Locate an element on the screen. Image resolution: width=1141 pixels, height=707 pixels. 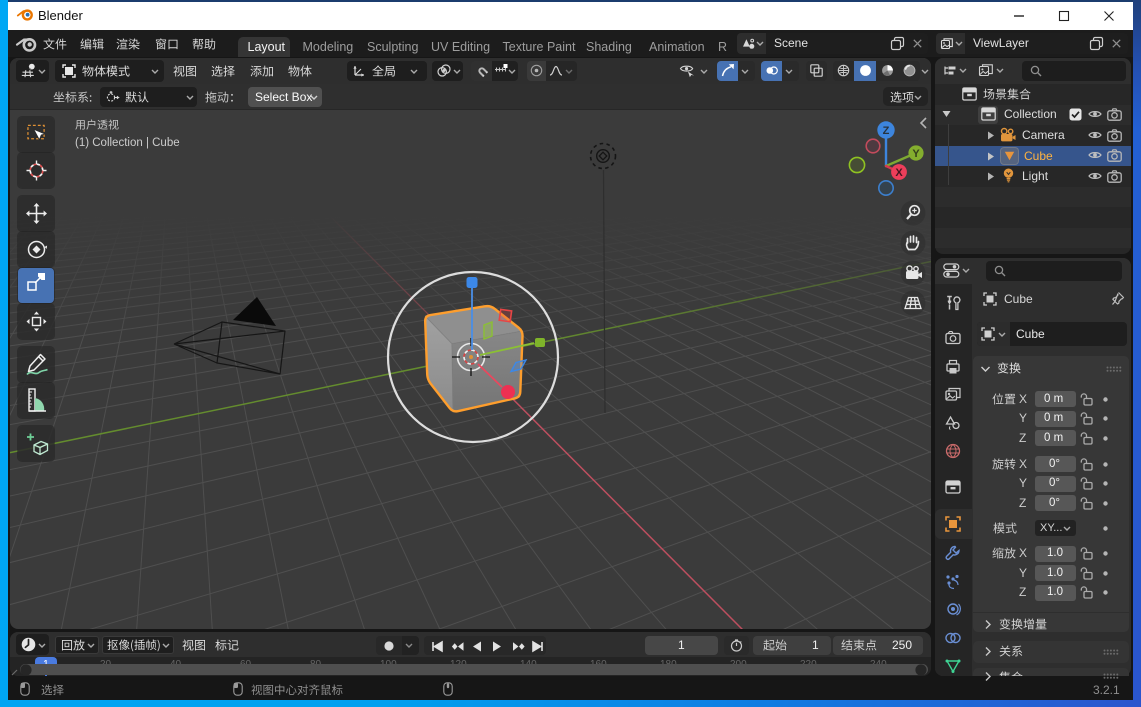
svg-text: Z is located at coordinates (886, 131).